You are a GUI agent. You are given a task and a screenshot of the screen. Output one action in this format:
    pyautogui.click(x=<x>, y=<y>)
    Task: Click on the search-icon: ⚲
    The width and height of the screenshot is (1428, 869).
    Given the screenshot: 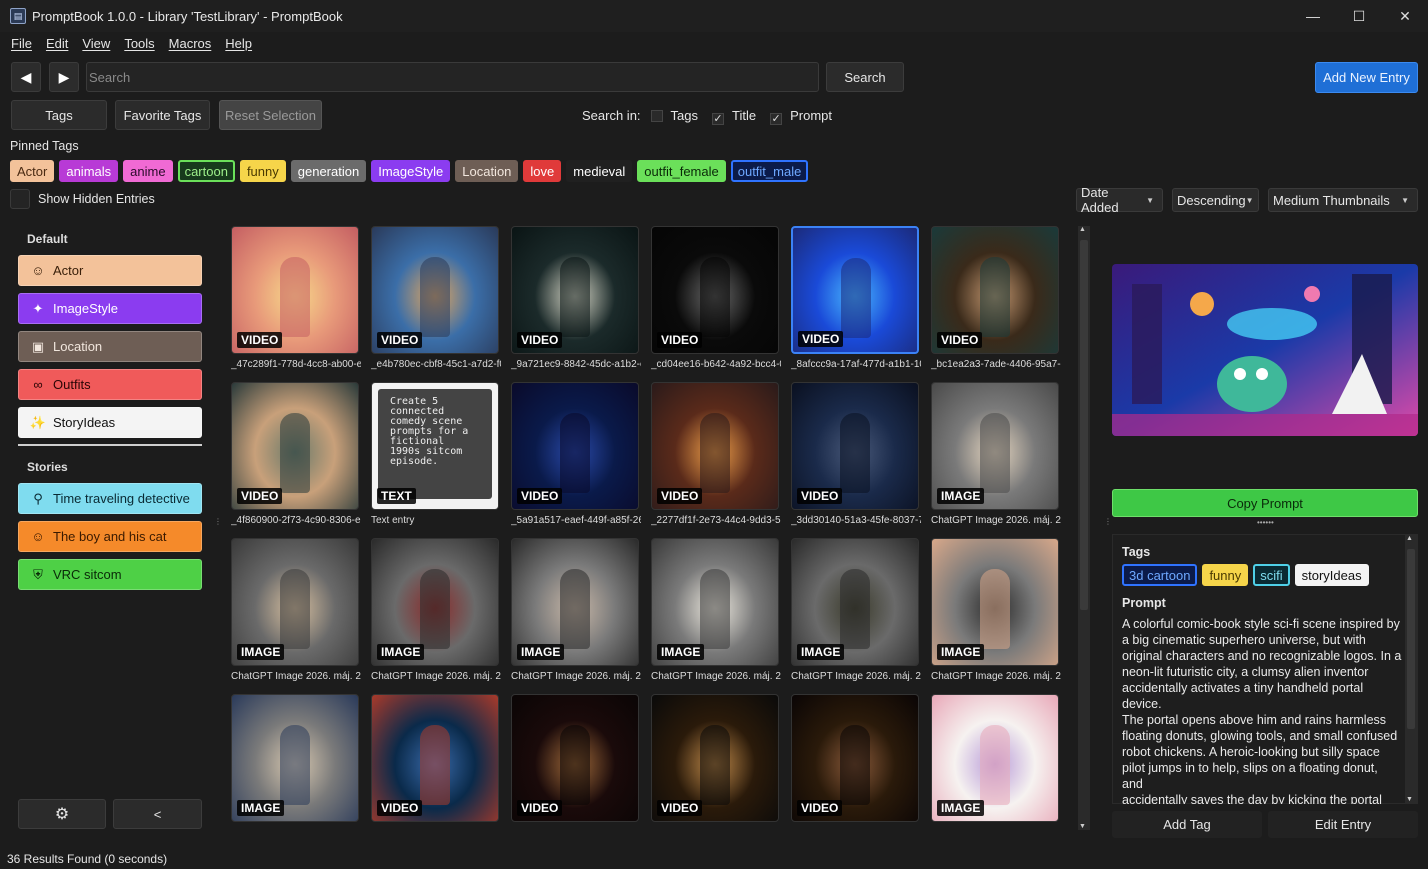 What is the action you would take?
    pyautogui.click(x=38, y=498)
    